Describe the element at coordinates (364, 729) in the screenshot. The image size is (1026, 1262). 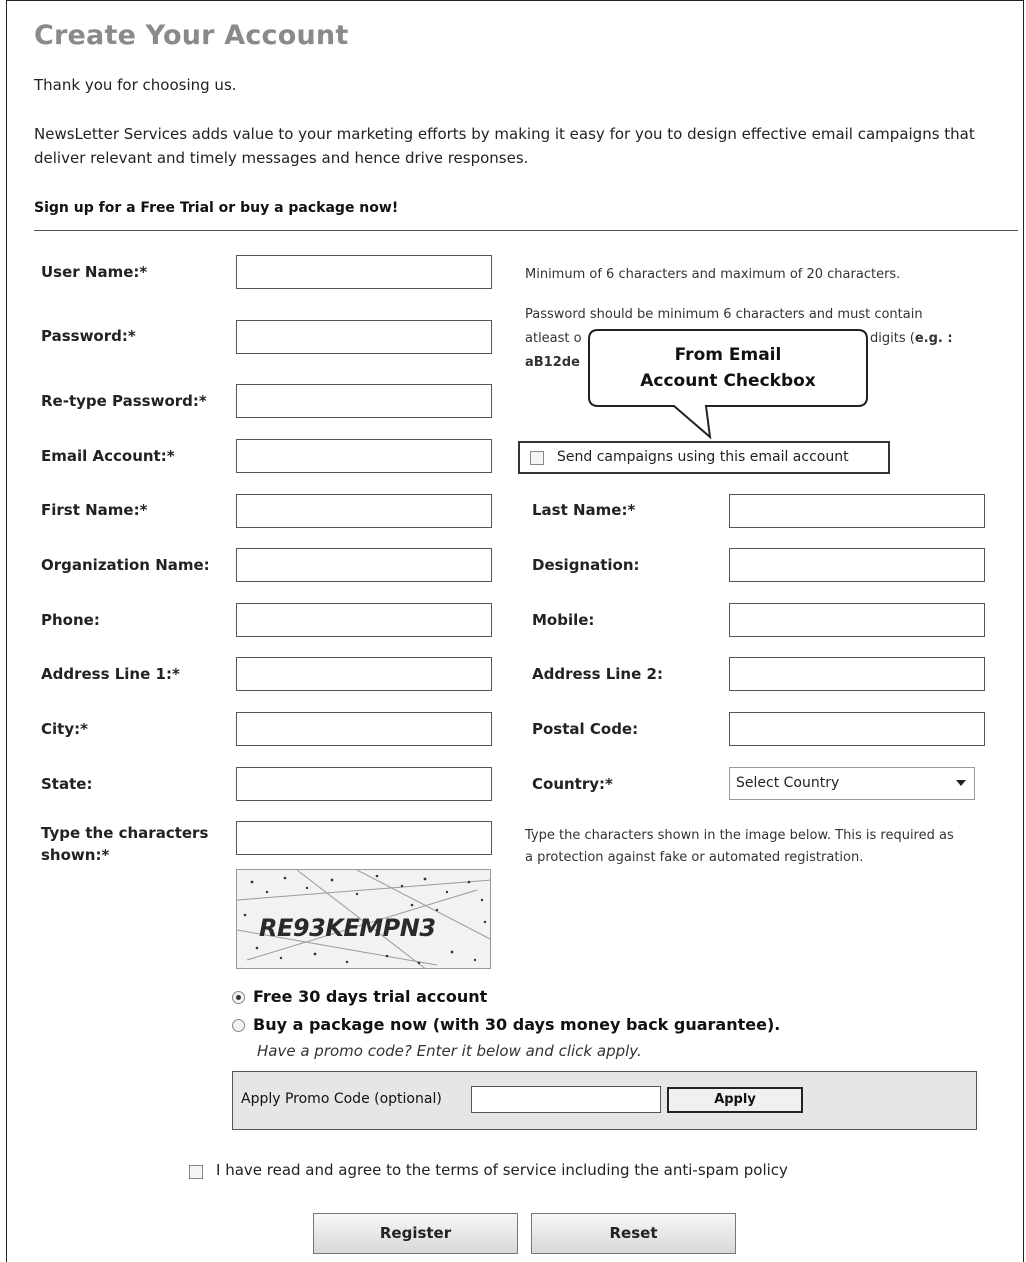
I see `city-input` at that location.